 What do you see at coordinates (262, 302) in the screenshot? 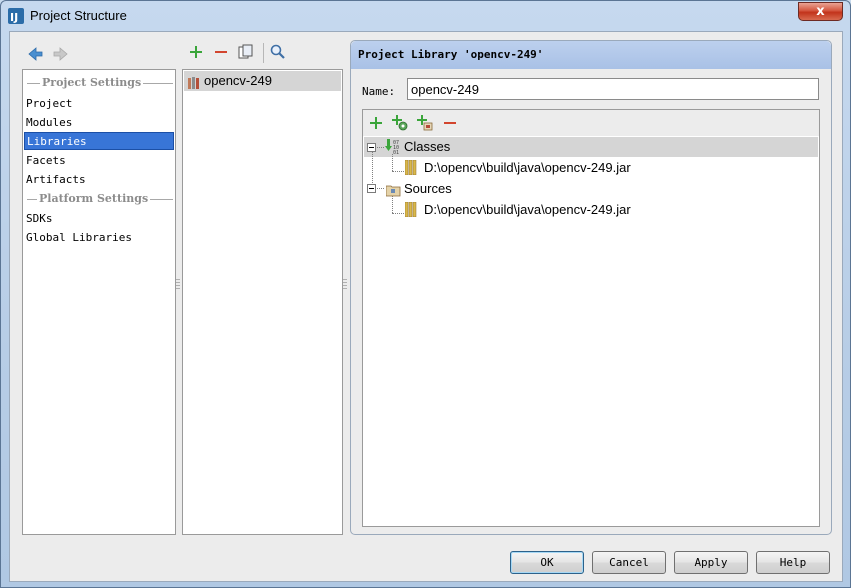
I see `library-list: opencv-249` at bounding box center [262, 302].